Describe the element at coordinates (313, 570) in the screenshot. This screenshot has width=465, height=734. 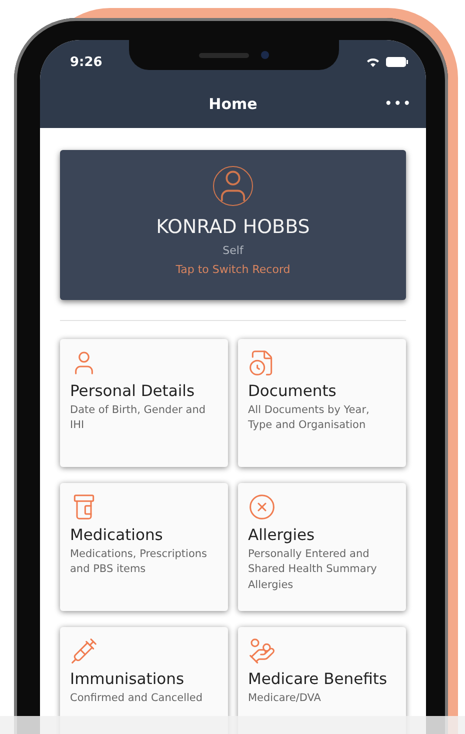
I see `card-description: Personally Entered and Shared Health Summary Allergies` at that location.